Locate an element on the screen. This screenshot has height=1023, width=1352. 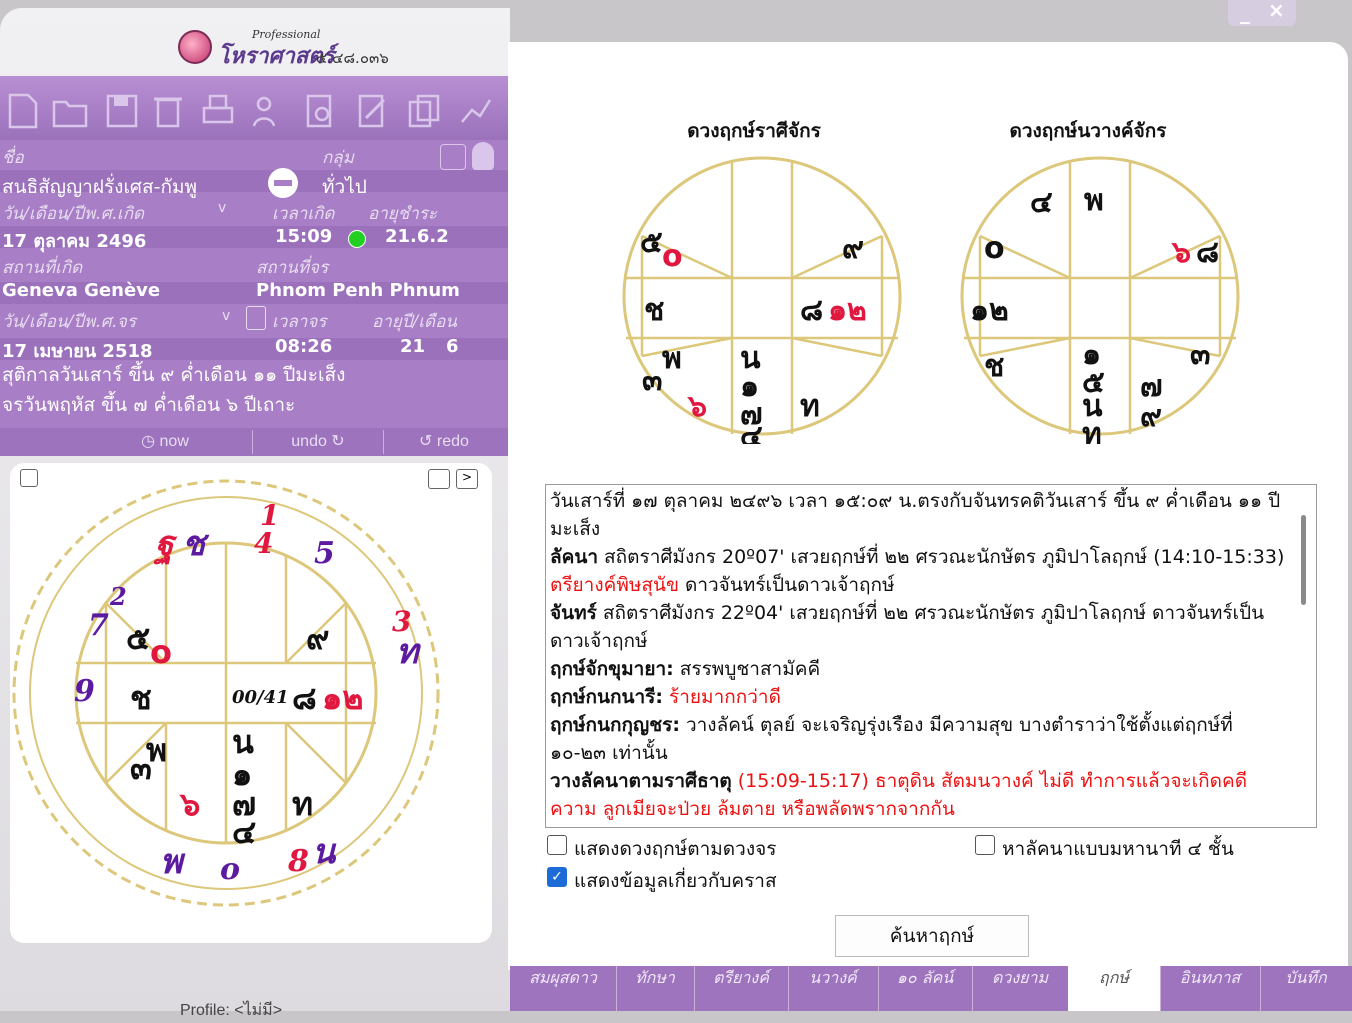
birth-time-label: เวลาเกิด is located at coordinates (303, 214).